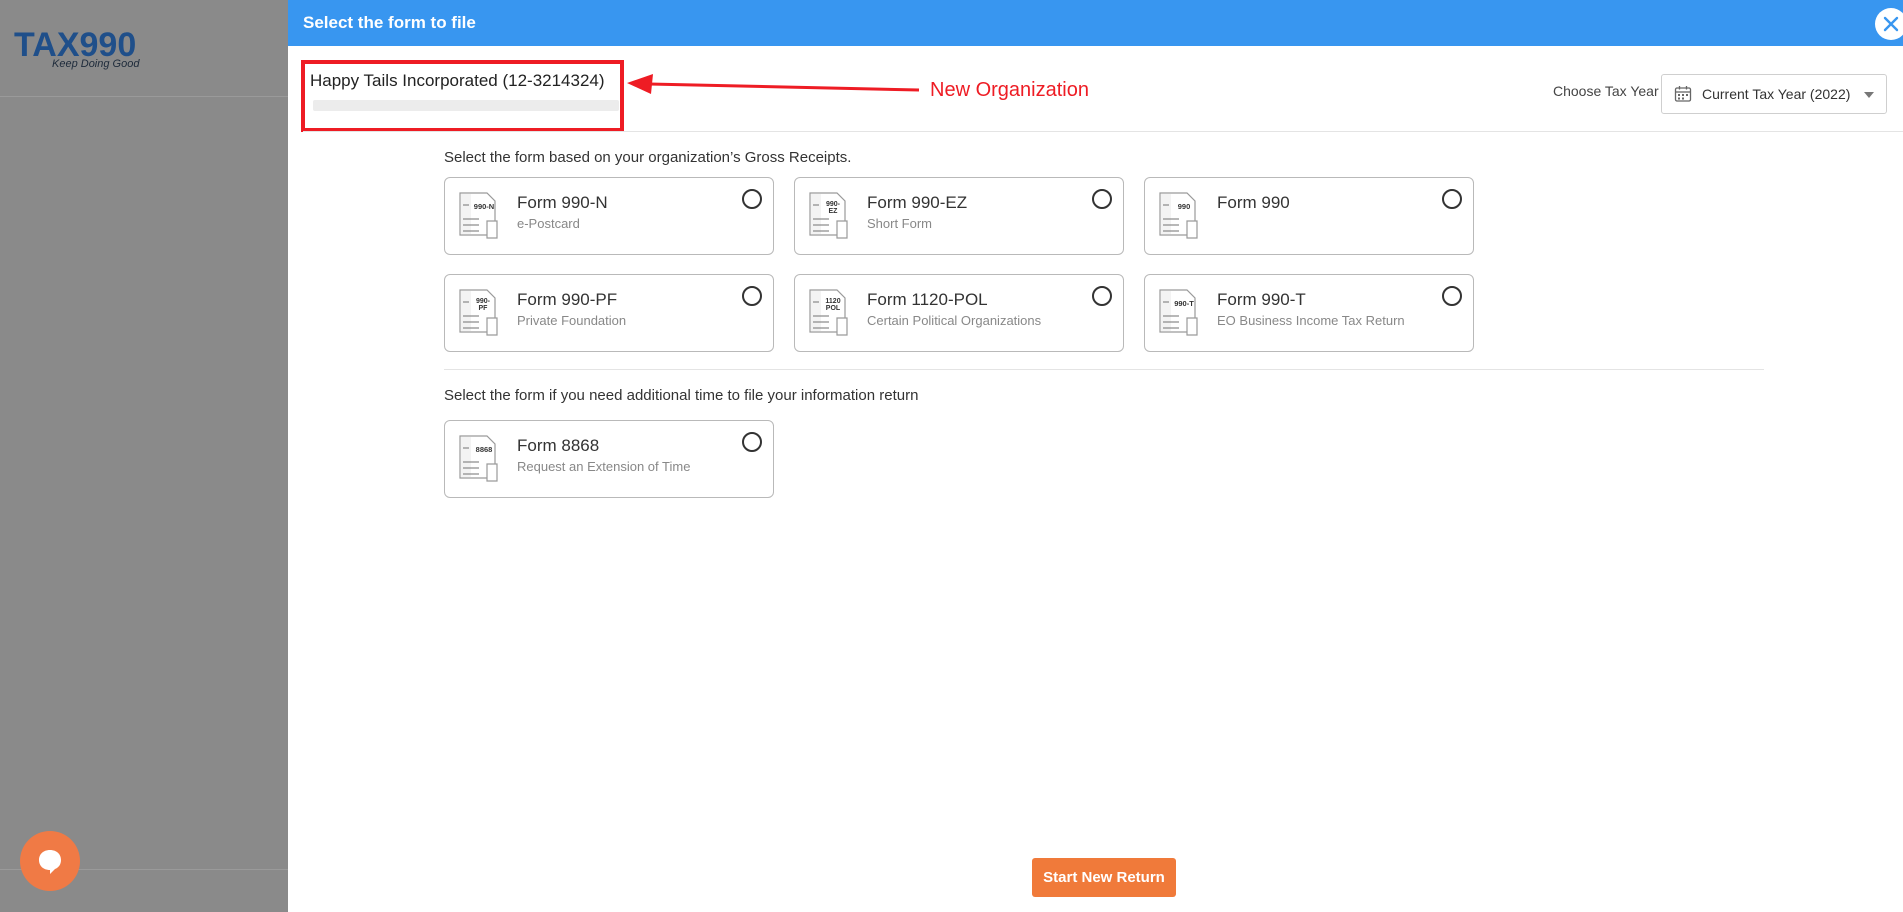  I want to click on svg-text: EZ, so click(834, 211).